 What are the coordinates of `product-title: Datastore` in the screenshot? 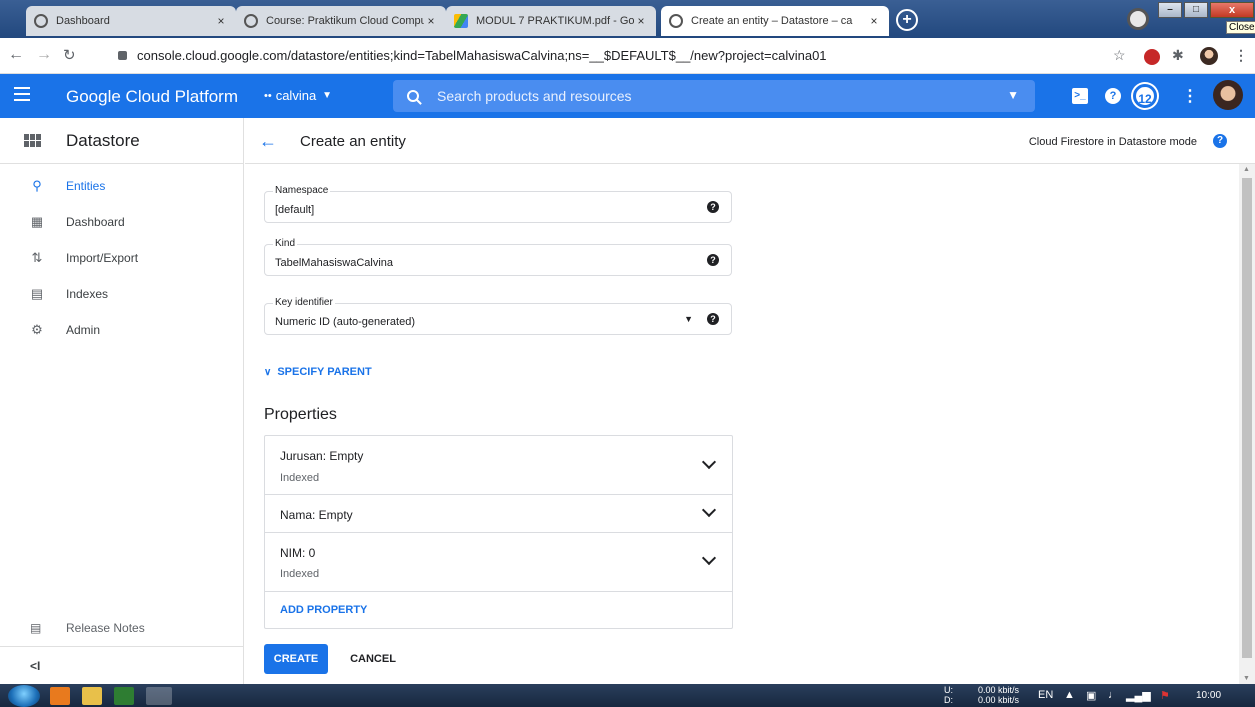 It's located at (103, 140).